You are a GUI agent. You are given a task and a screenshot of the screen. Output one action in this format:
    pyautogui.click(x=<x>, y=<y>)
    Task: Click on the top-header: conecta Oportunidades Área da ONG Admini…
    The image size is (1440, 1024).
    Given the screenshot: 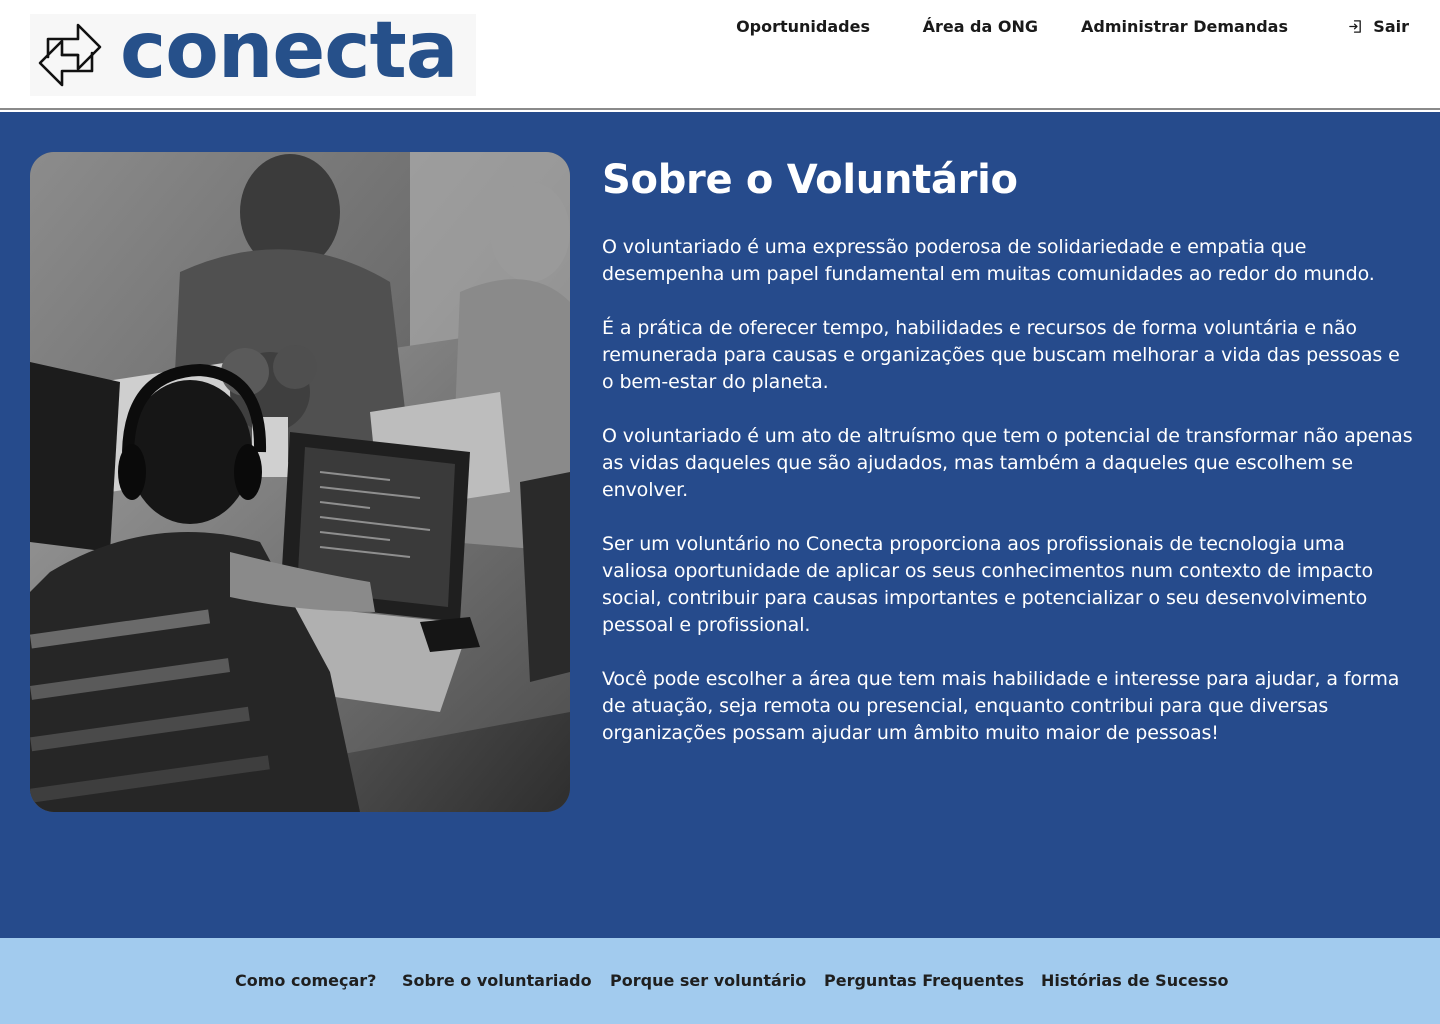 What is the action you would take?
    pyautogui.click(x=720, y=55)
    